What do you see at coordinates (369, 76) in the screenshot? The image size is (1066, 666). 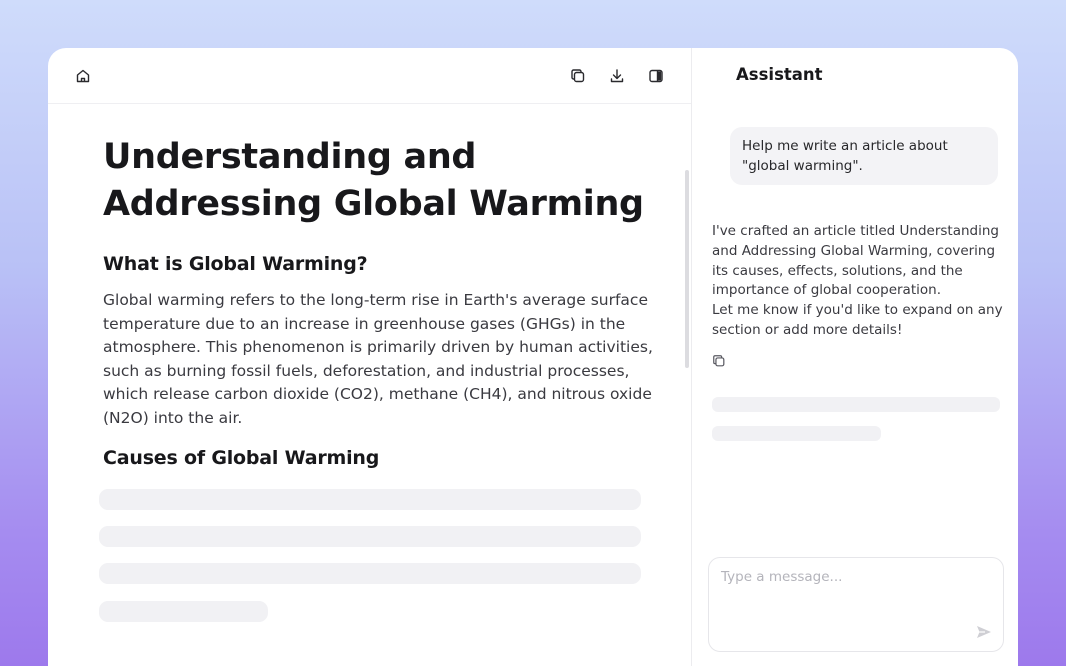 I see `editor-toolbar` at bounding box center [369, 76].